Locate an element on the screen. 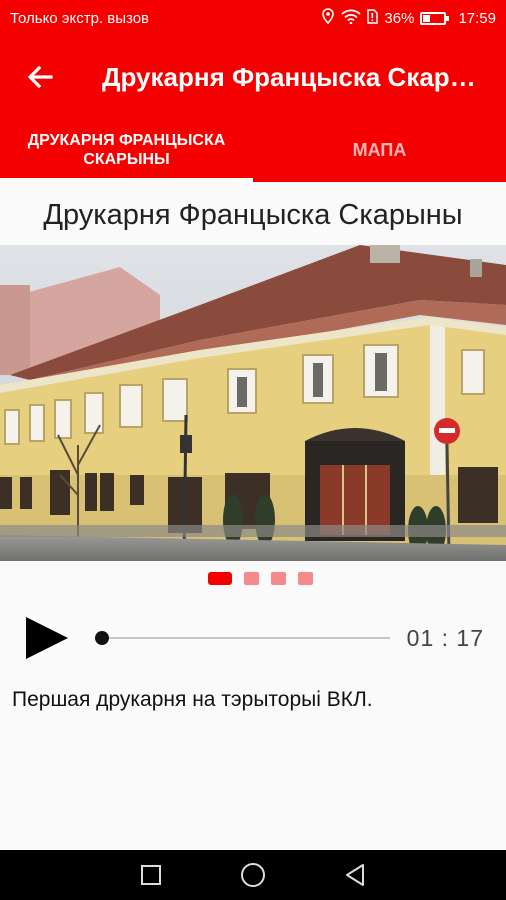 The image size is (506, 900). tab-indicator is located at coordinates (126, 180).